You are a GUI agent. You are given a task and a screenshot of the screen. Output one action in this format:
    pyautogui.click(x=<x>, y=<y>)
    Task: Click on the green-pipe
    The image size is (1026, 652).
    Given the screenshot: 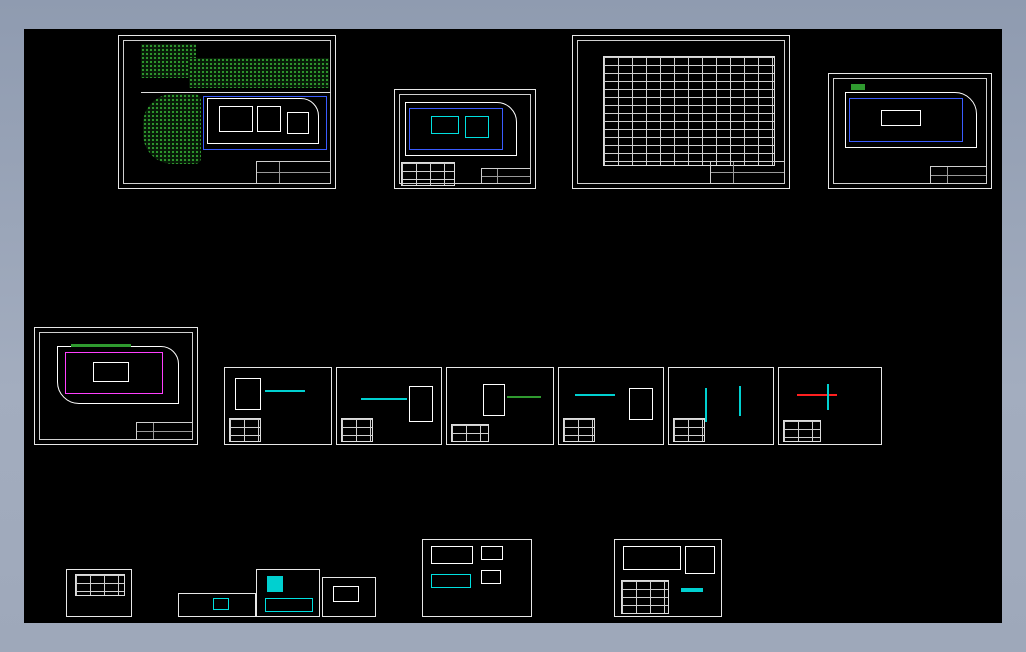 What is the action you would take?
    pyautogui.click(x=101, y=345)
    